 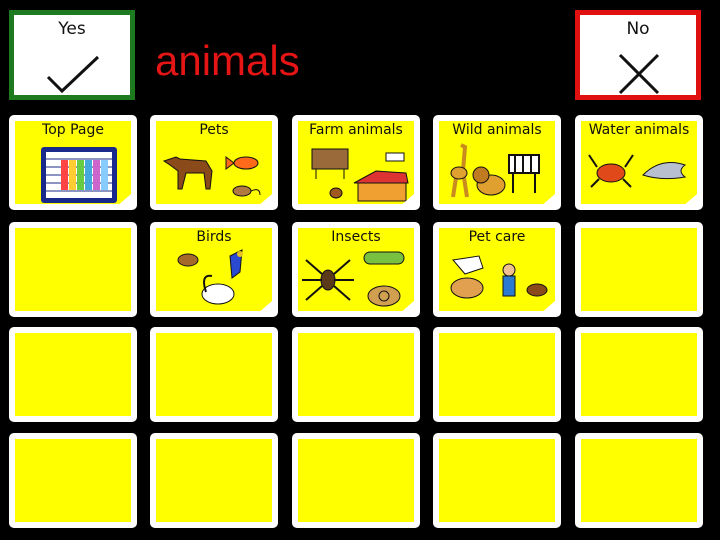 I want to click on cell-pets: Pets, so click(x=214, y=162).